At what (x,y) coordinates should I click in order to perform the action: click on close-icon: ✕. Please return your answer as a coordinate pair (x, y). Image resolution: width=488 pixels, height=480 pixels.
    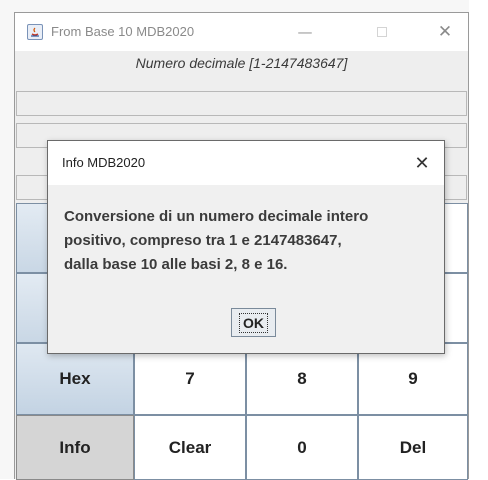
    Looking at the image, I should click on (445, 32).